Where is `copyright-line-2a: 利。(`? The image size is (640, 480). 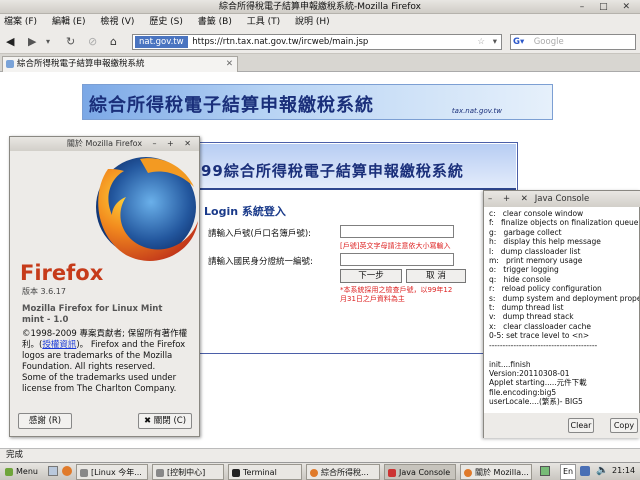 copyright-line-2a: 利。( is located at coordinates (32, 345).